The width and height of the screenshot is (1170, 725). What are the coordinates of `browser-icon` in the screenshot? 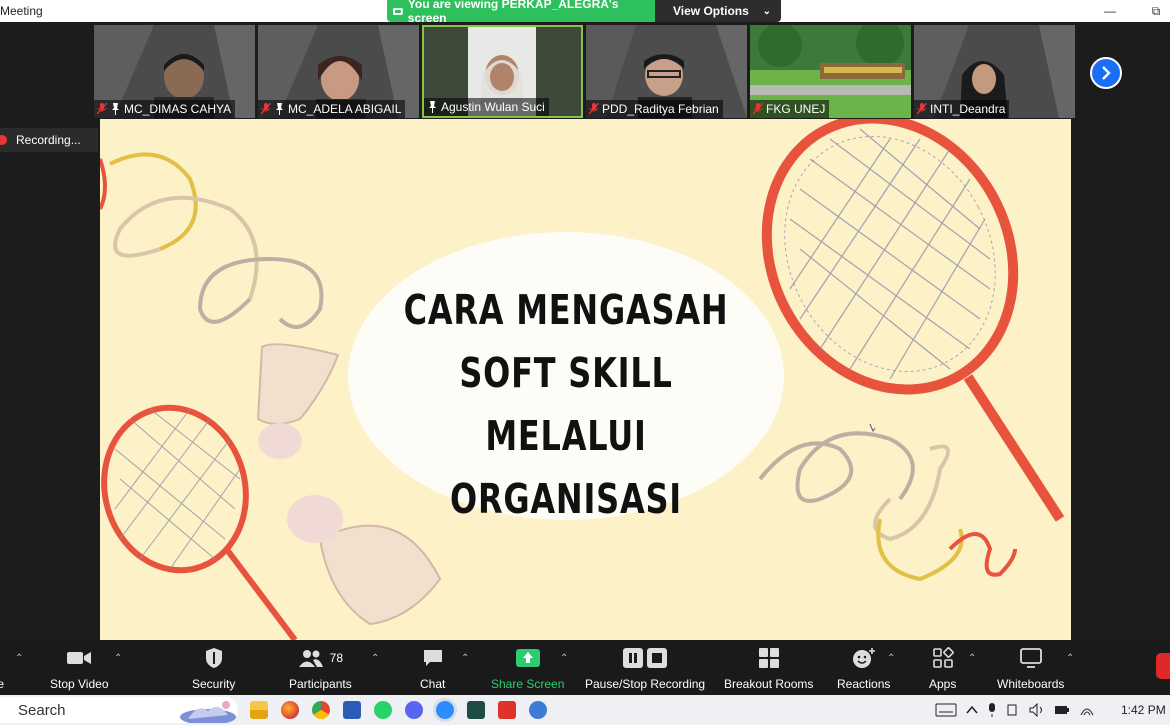 It's located at (538, 710).